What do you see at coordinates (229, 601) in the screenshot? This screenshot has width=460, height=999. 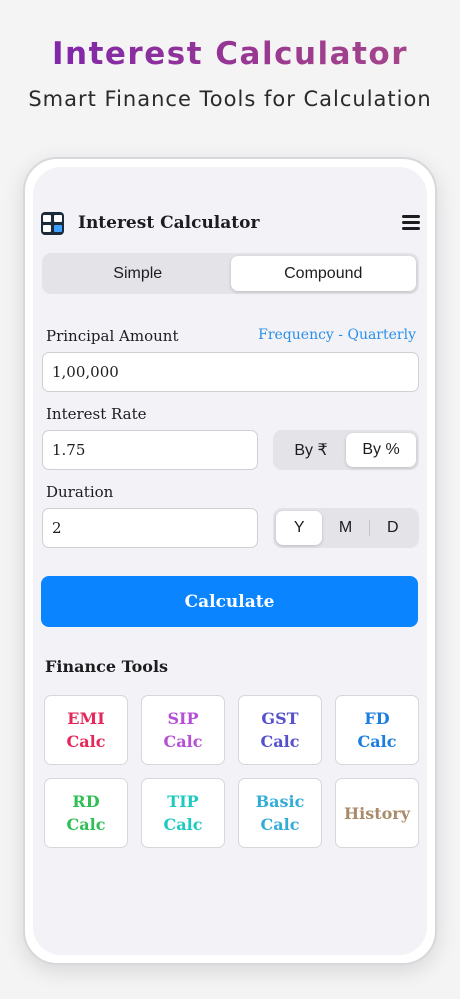 I see `calculate-button: Calculate` at bounding box center [229, 601].